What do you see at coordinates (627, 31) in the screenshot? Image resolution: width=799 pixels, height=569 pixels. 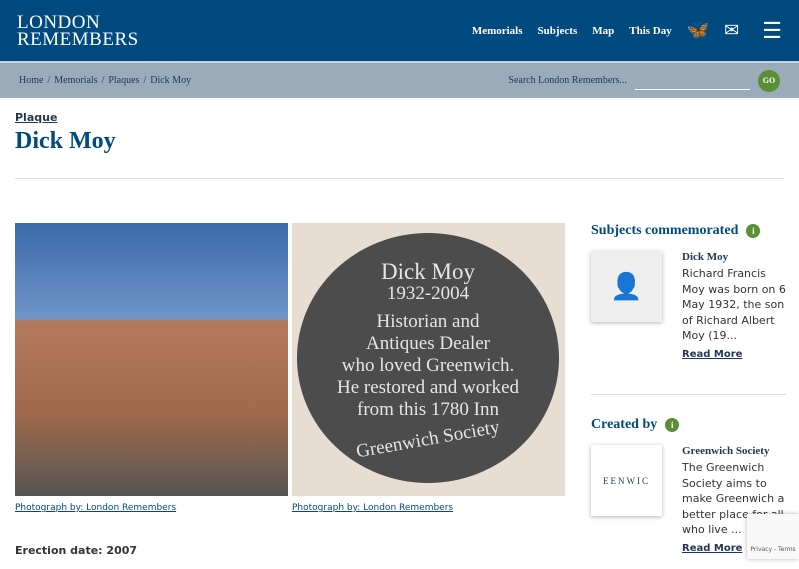 I see `main-nav: Memorials Subjects Map This Day 🦋 ✉ ☰` at bounding box center [627, 31].